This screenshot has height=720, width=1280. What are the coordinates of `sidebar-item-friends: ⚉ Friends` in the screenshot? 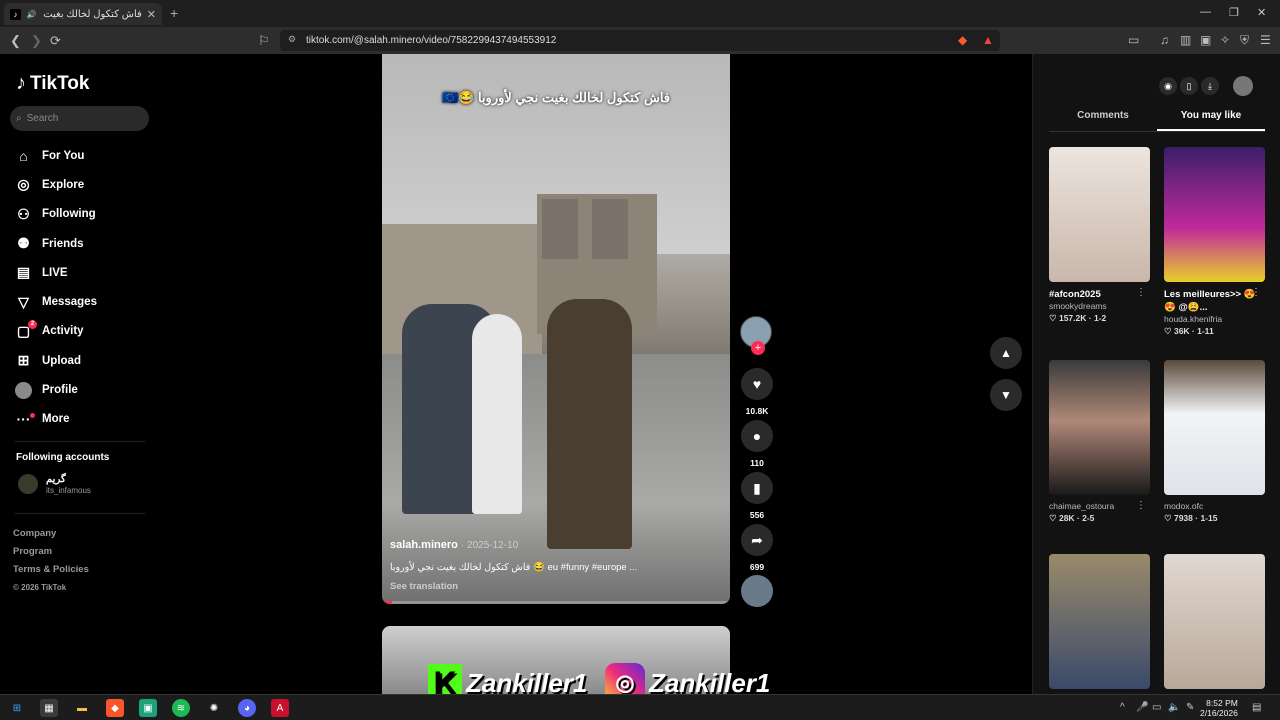 It's located at (56, 243).